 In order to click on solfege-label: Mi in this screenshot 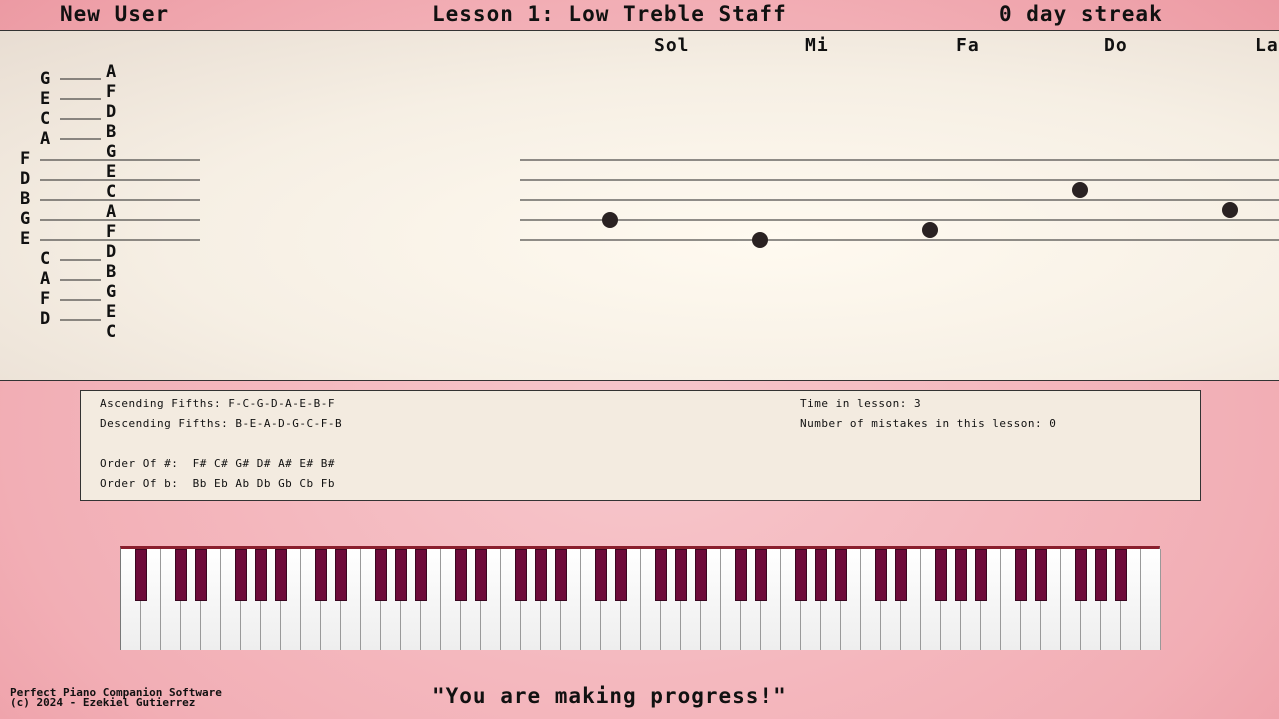, I will do `click(817, 45)`.